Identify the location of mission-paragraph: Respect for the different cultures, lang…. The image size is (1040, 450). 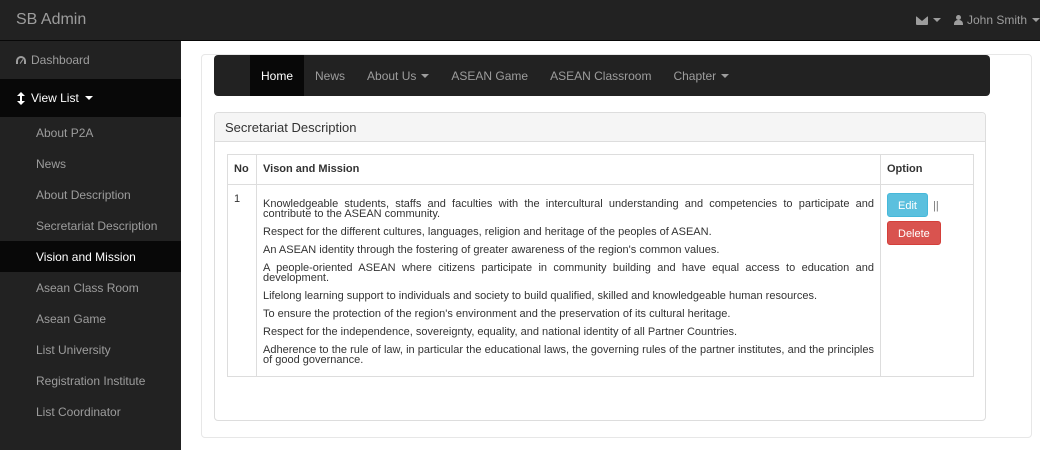
(487, 232).